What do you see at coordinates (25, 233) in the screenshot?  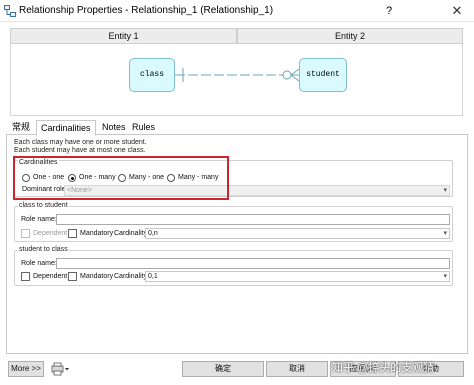 I see `class-to-student-dependent-checkbox` at bounding box center [25, 233].